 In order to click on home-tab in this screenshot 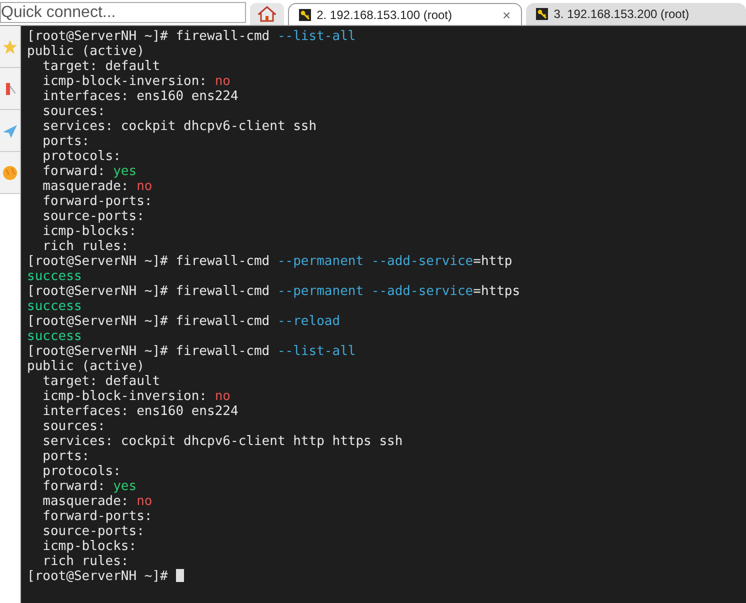, I will do `click(267, 14)`.